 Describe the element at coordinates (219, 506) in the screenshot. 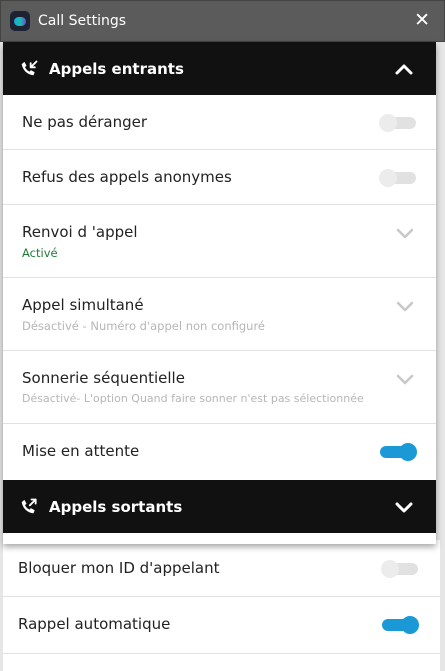

I see `outgoing-calls-header: Appels sortants` at that location.